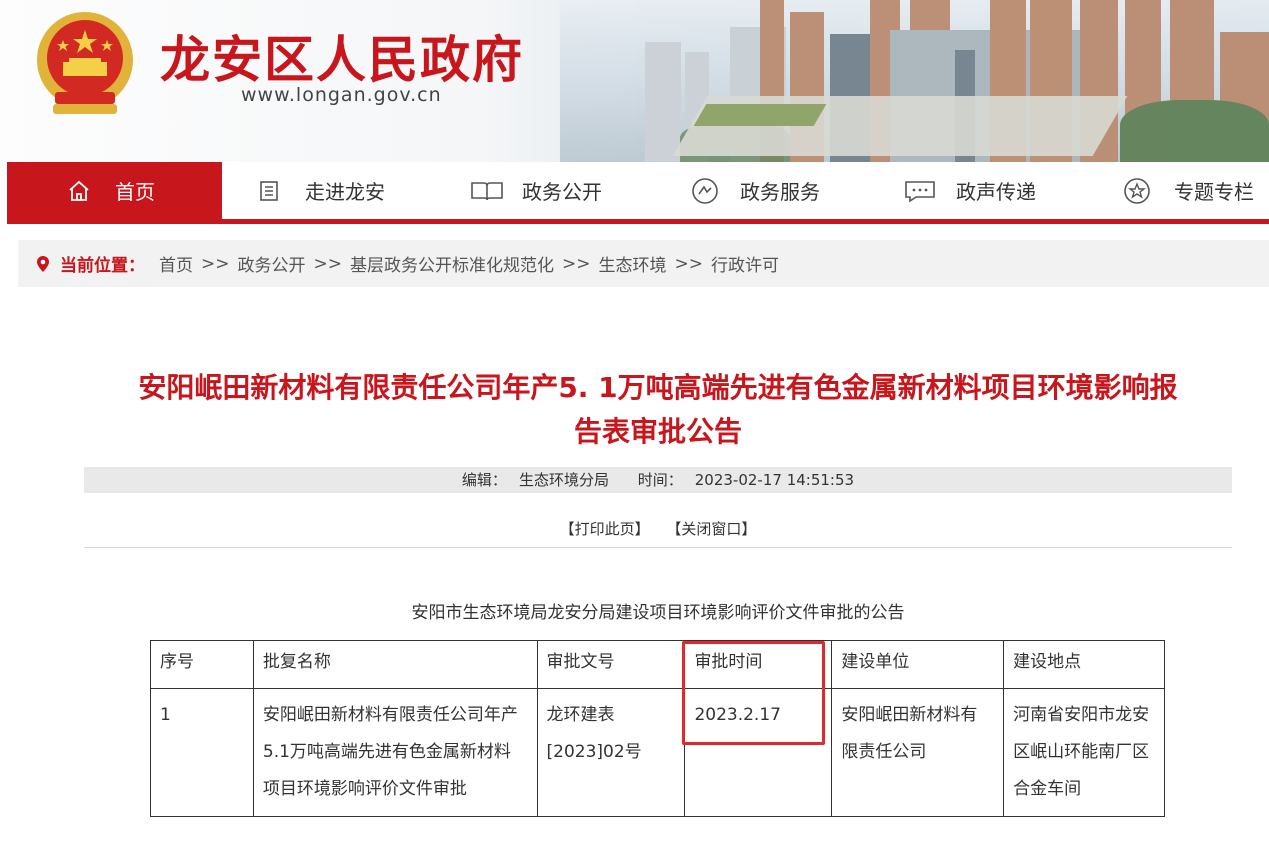  I want to click on close-window-link: 【关闭窗口】, so click(711, 529).